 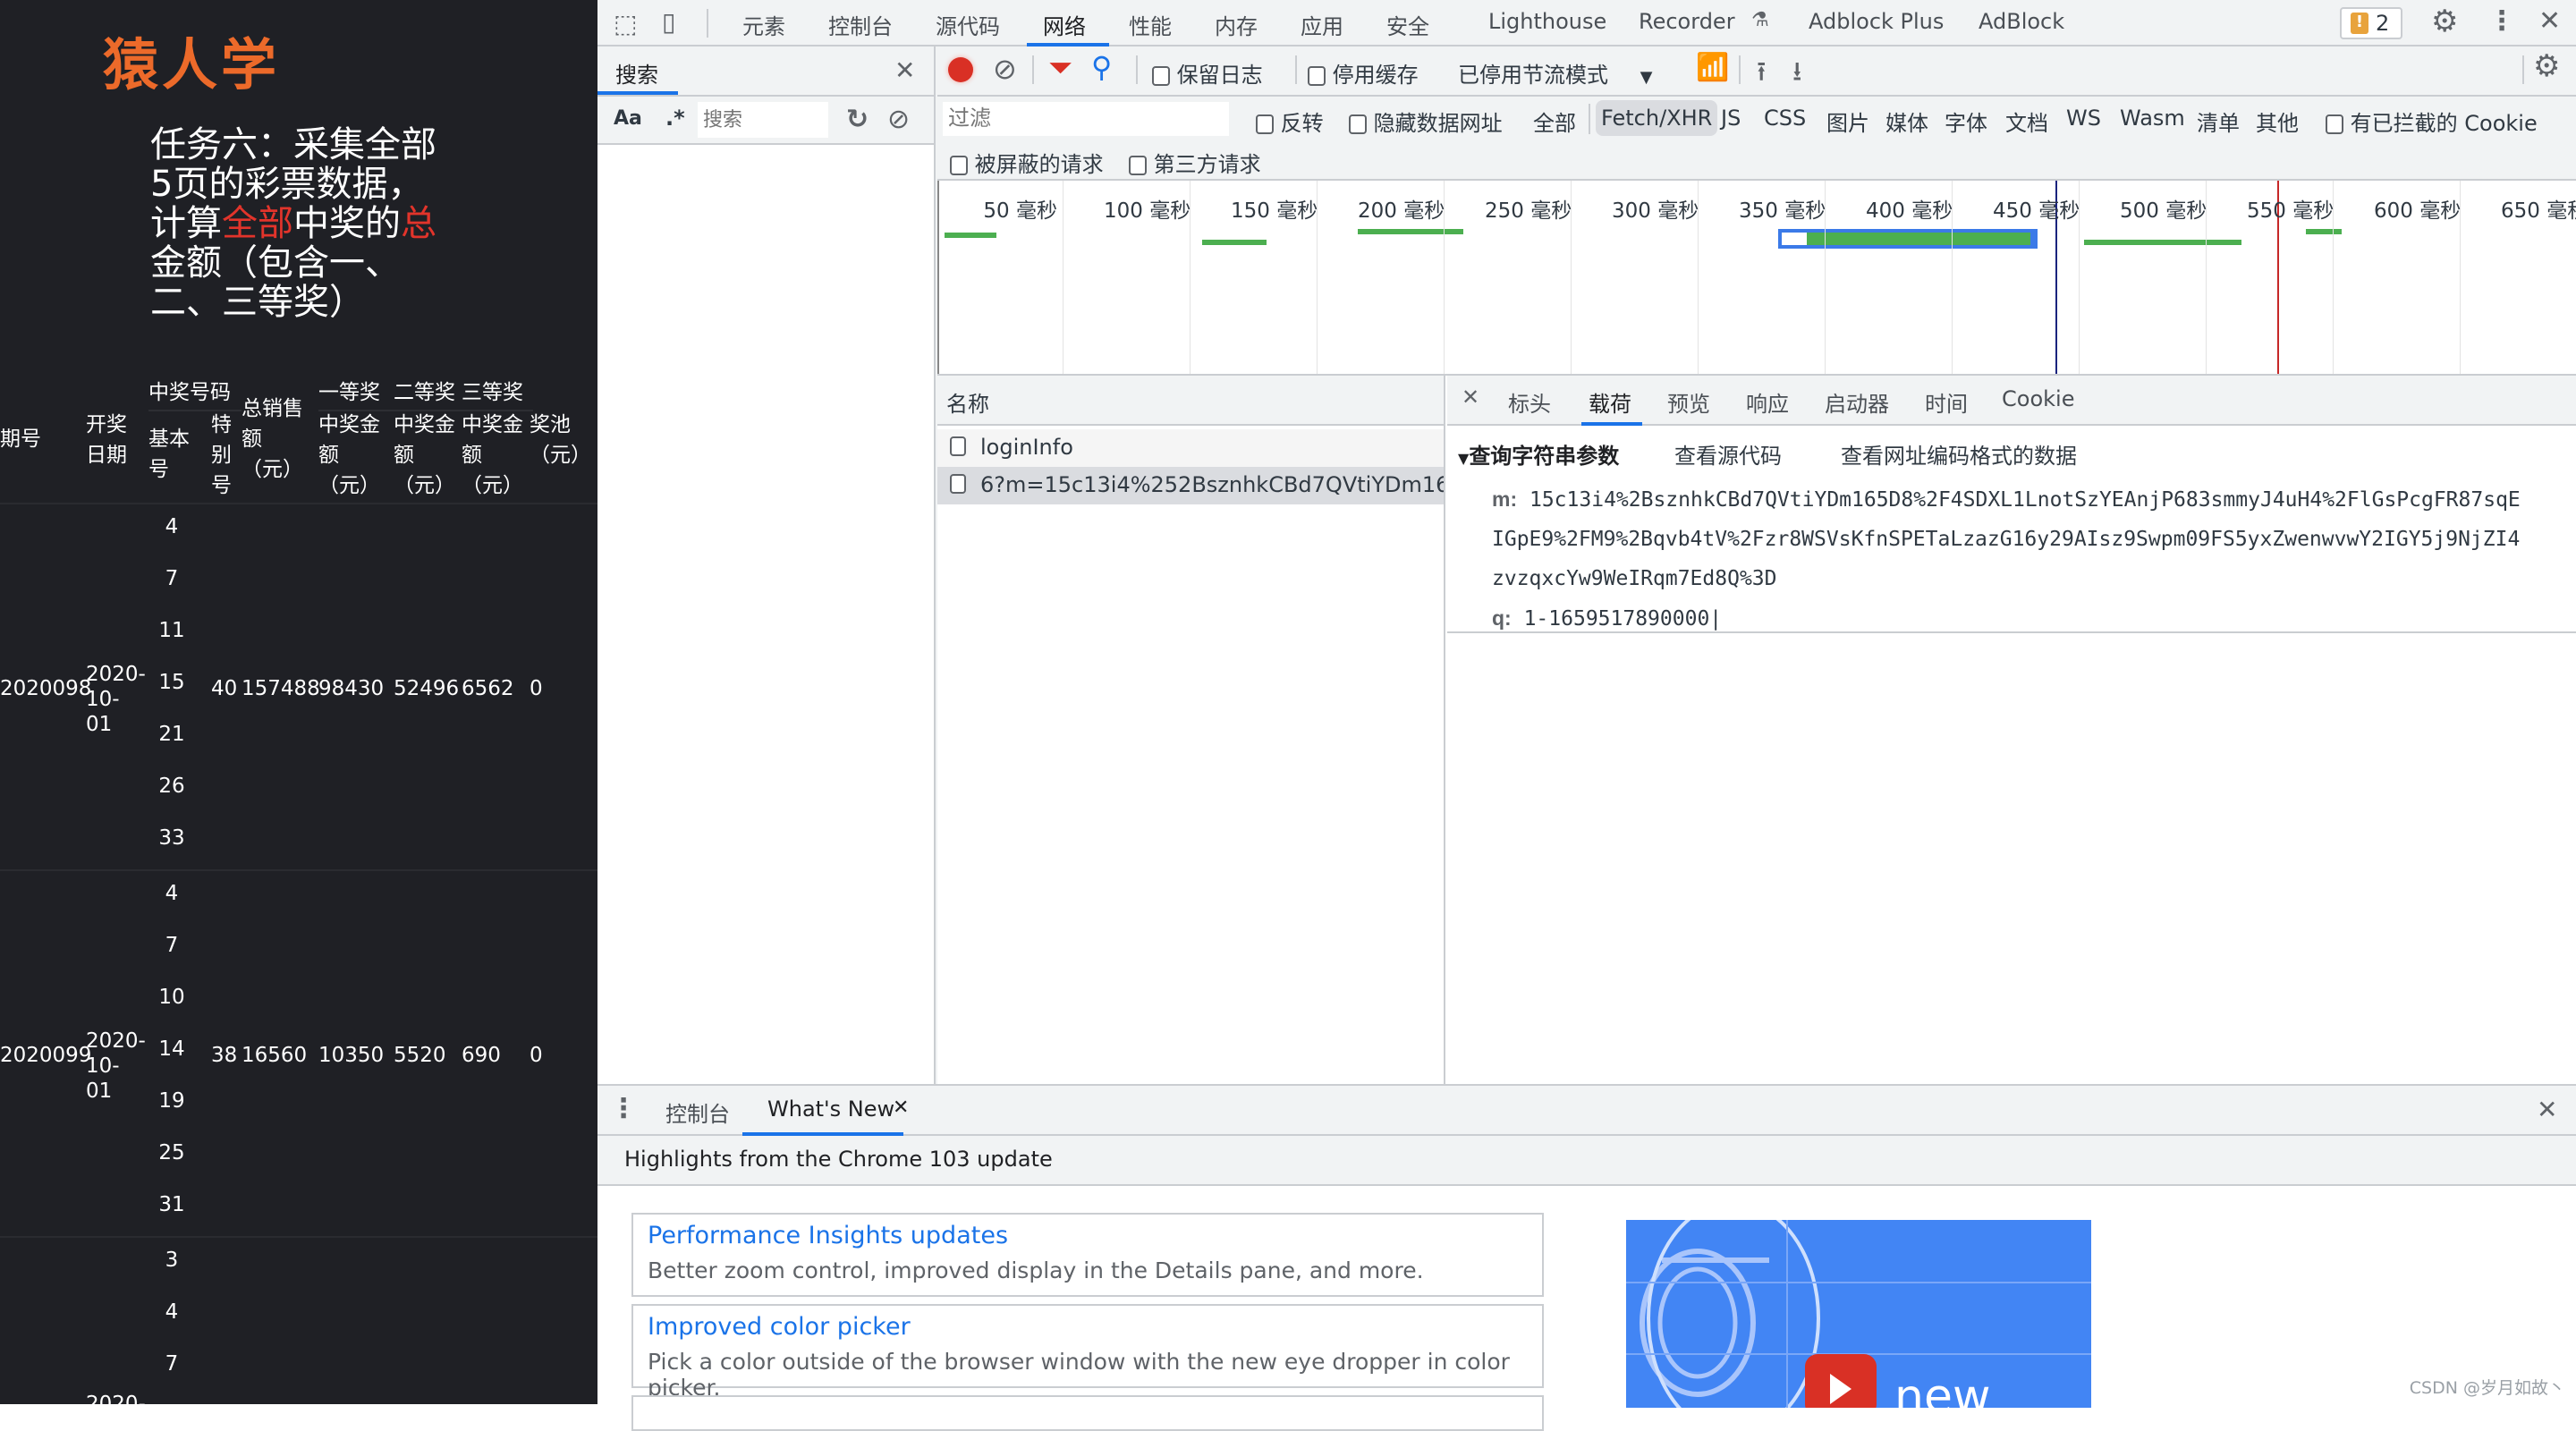 What do you see at coordinates (1060, 68) in the screenshot?
I see `filter-icon: ⏷` at bounding box center [1060, 68].